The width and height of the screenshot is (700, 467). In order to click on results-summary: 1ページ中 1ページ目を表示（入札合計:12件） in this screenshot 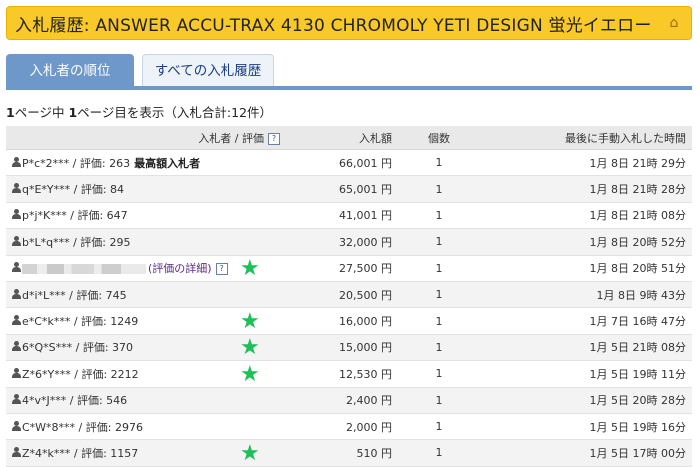, I will do `click(139, 111)`.